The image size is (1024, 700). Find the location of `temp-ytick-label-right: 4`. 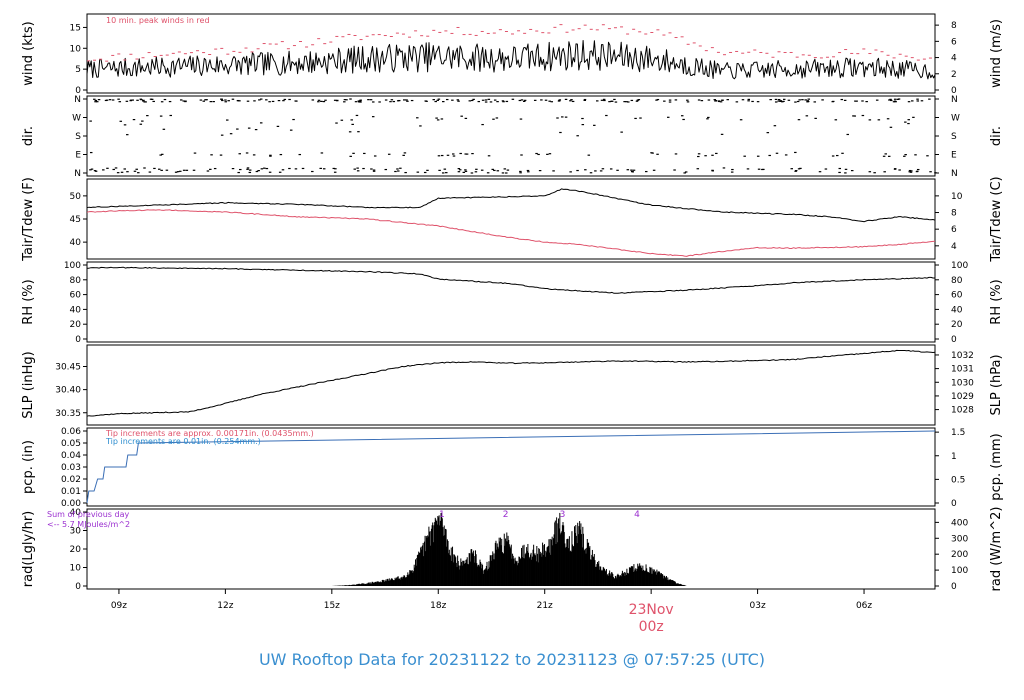

temp-ytick-label-right: 4 is located at coordinates (954, 247).